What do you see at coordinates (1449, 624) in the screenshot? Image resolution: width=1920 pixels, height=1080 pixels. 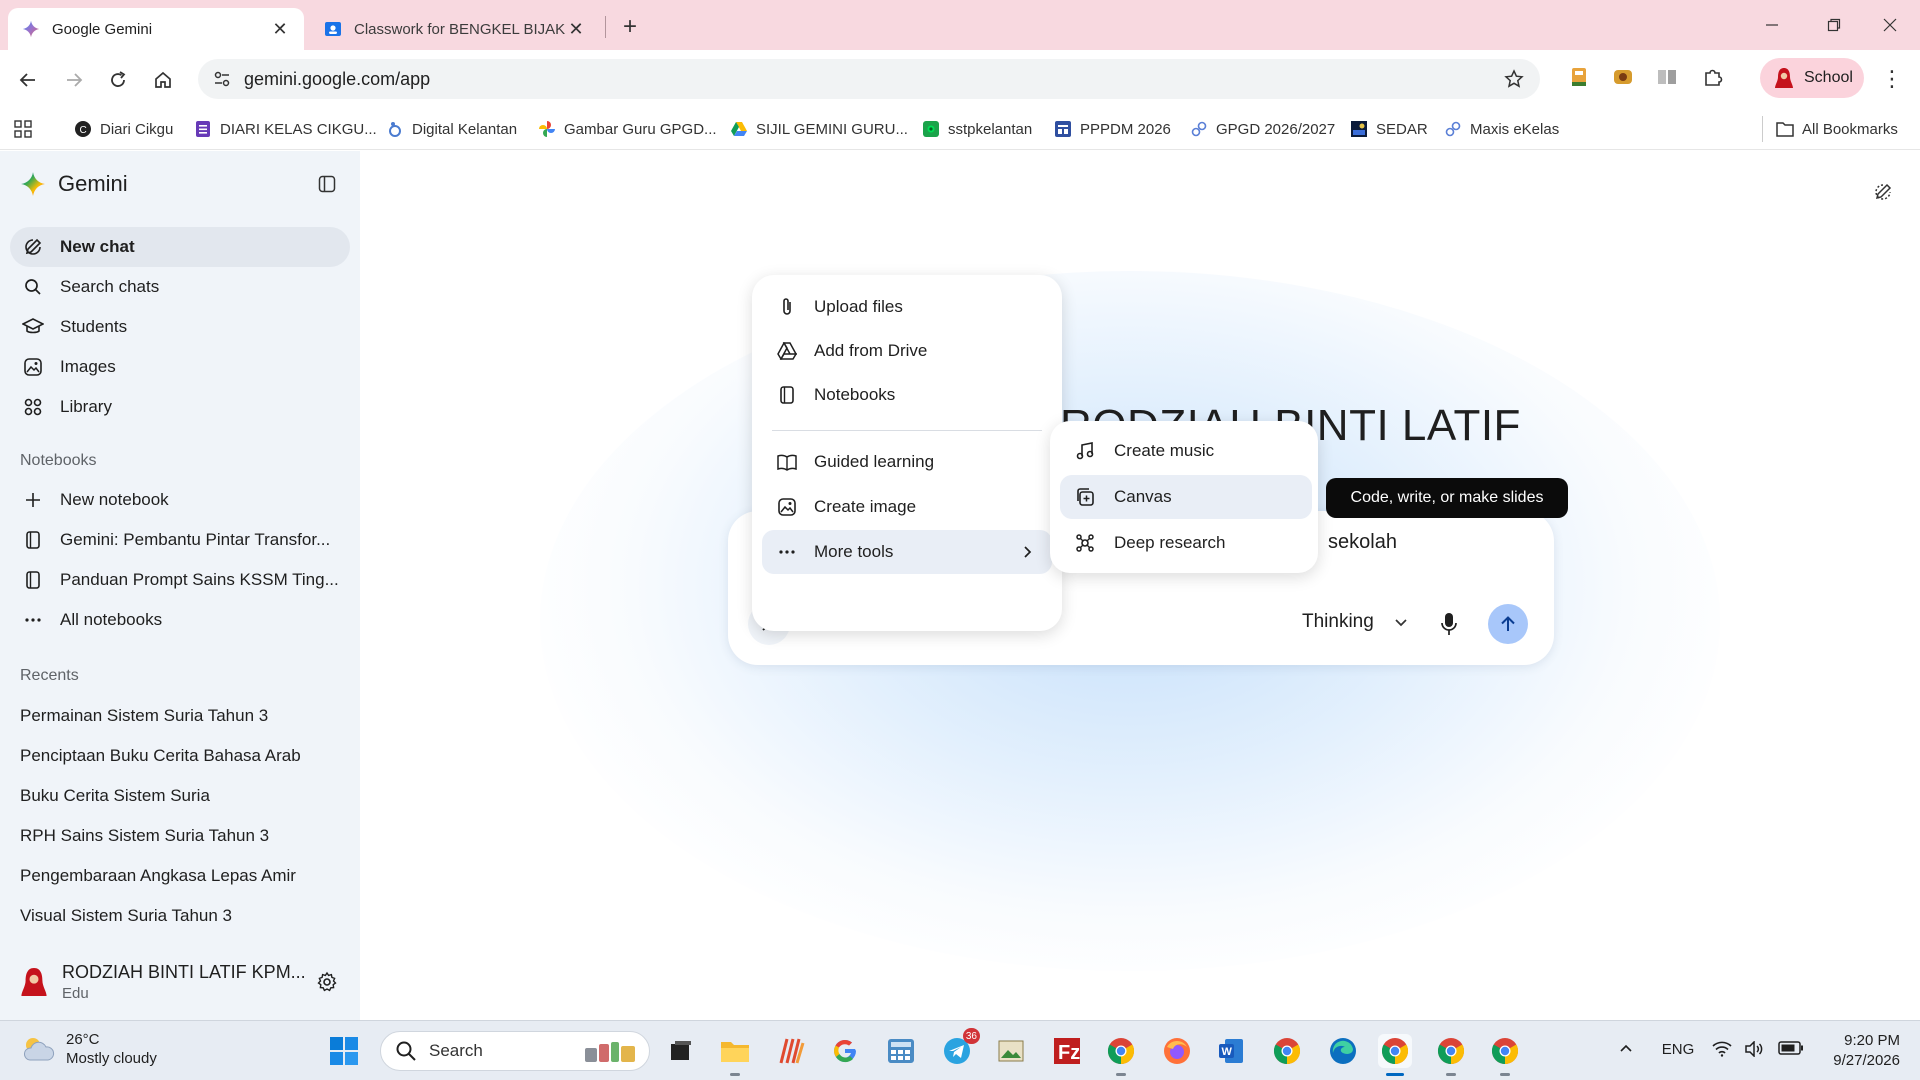 I see `microphone-icon` at bounding box center [1449, 624].